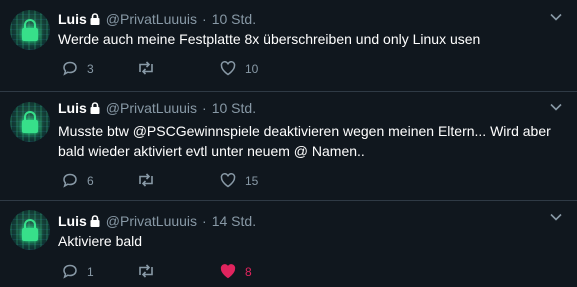 The height and width of the screenshot is (287, 577). What do you see at coordinates (208, 181) in the screenshot?
I see `tweet-actions: 6 15` at bounding box center [208, 181].